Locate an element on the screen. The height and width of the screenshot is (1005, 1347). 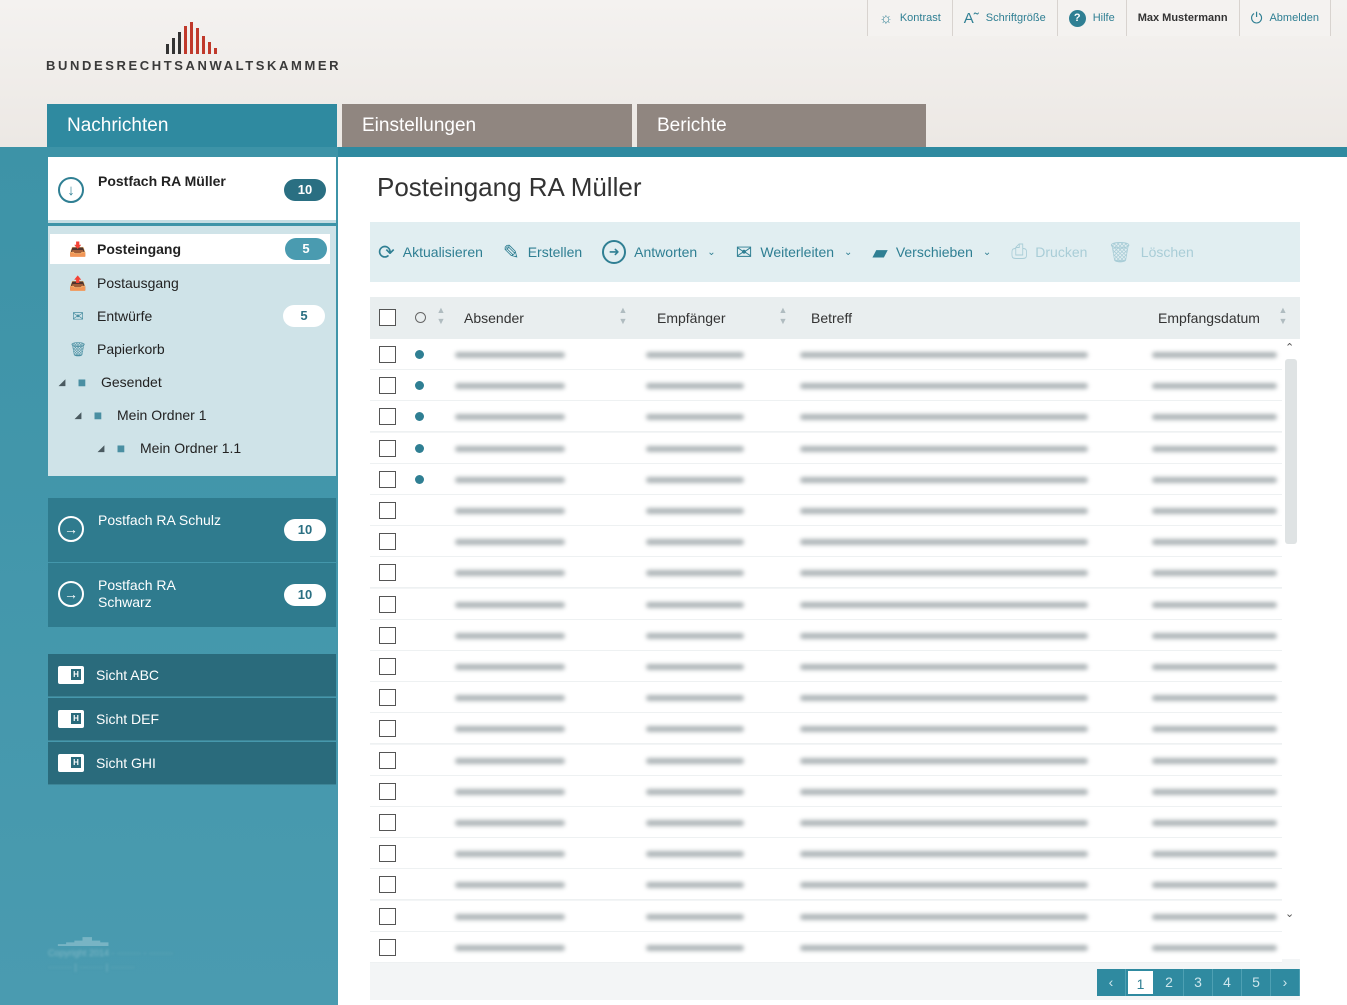
blurred-sender is located at coordinates (510, 417).